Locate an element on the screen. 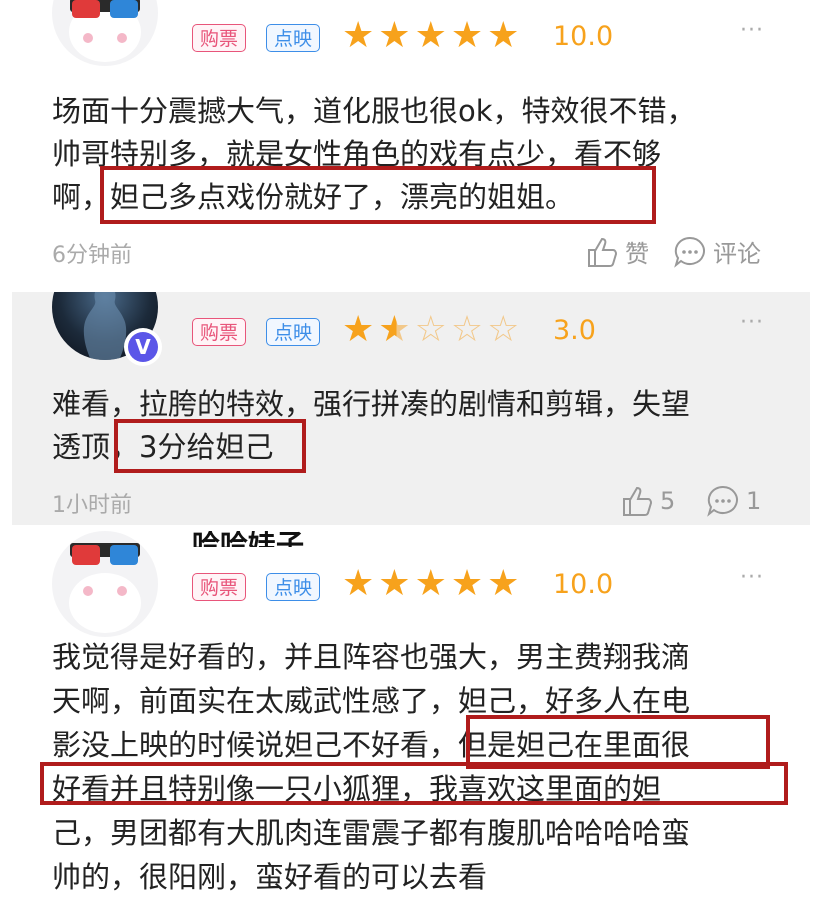 Image resolution: width=820 pixels, height=899 pixels. review-line: 己，男团都有大肌肉连雷震子都有腹肌哈哈哈哈蛮 is located at coordinates (371, 833).